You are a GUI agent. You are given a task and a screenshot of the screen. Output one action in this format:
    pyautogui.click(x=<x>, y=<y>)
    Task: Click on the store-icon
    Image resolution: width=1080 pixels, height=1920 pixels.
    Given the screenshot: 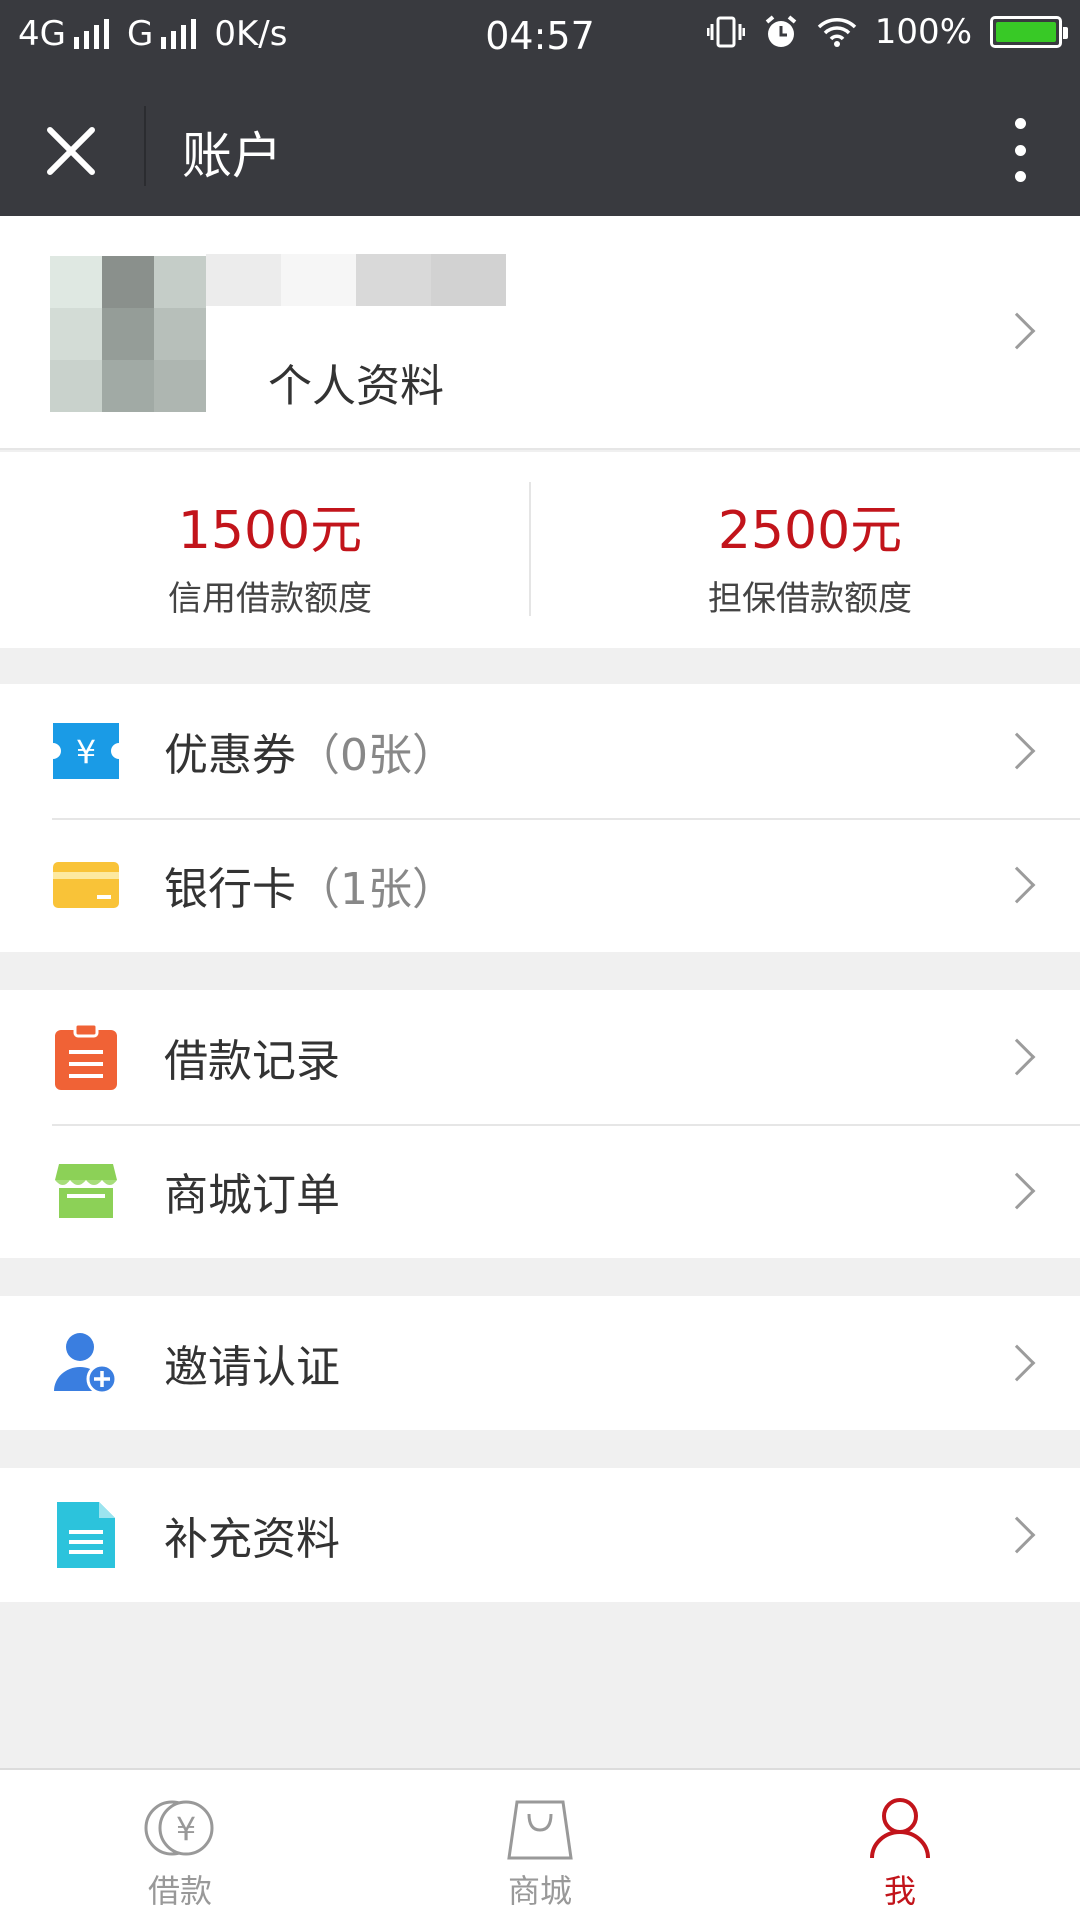 What is the action you would take?
    pyautogui.click(x=86, y=1191)
    